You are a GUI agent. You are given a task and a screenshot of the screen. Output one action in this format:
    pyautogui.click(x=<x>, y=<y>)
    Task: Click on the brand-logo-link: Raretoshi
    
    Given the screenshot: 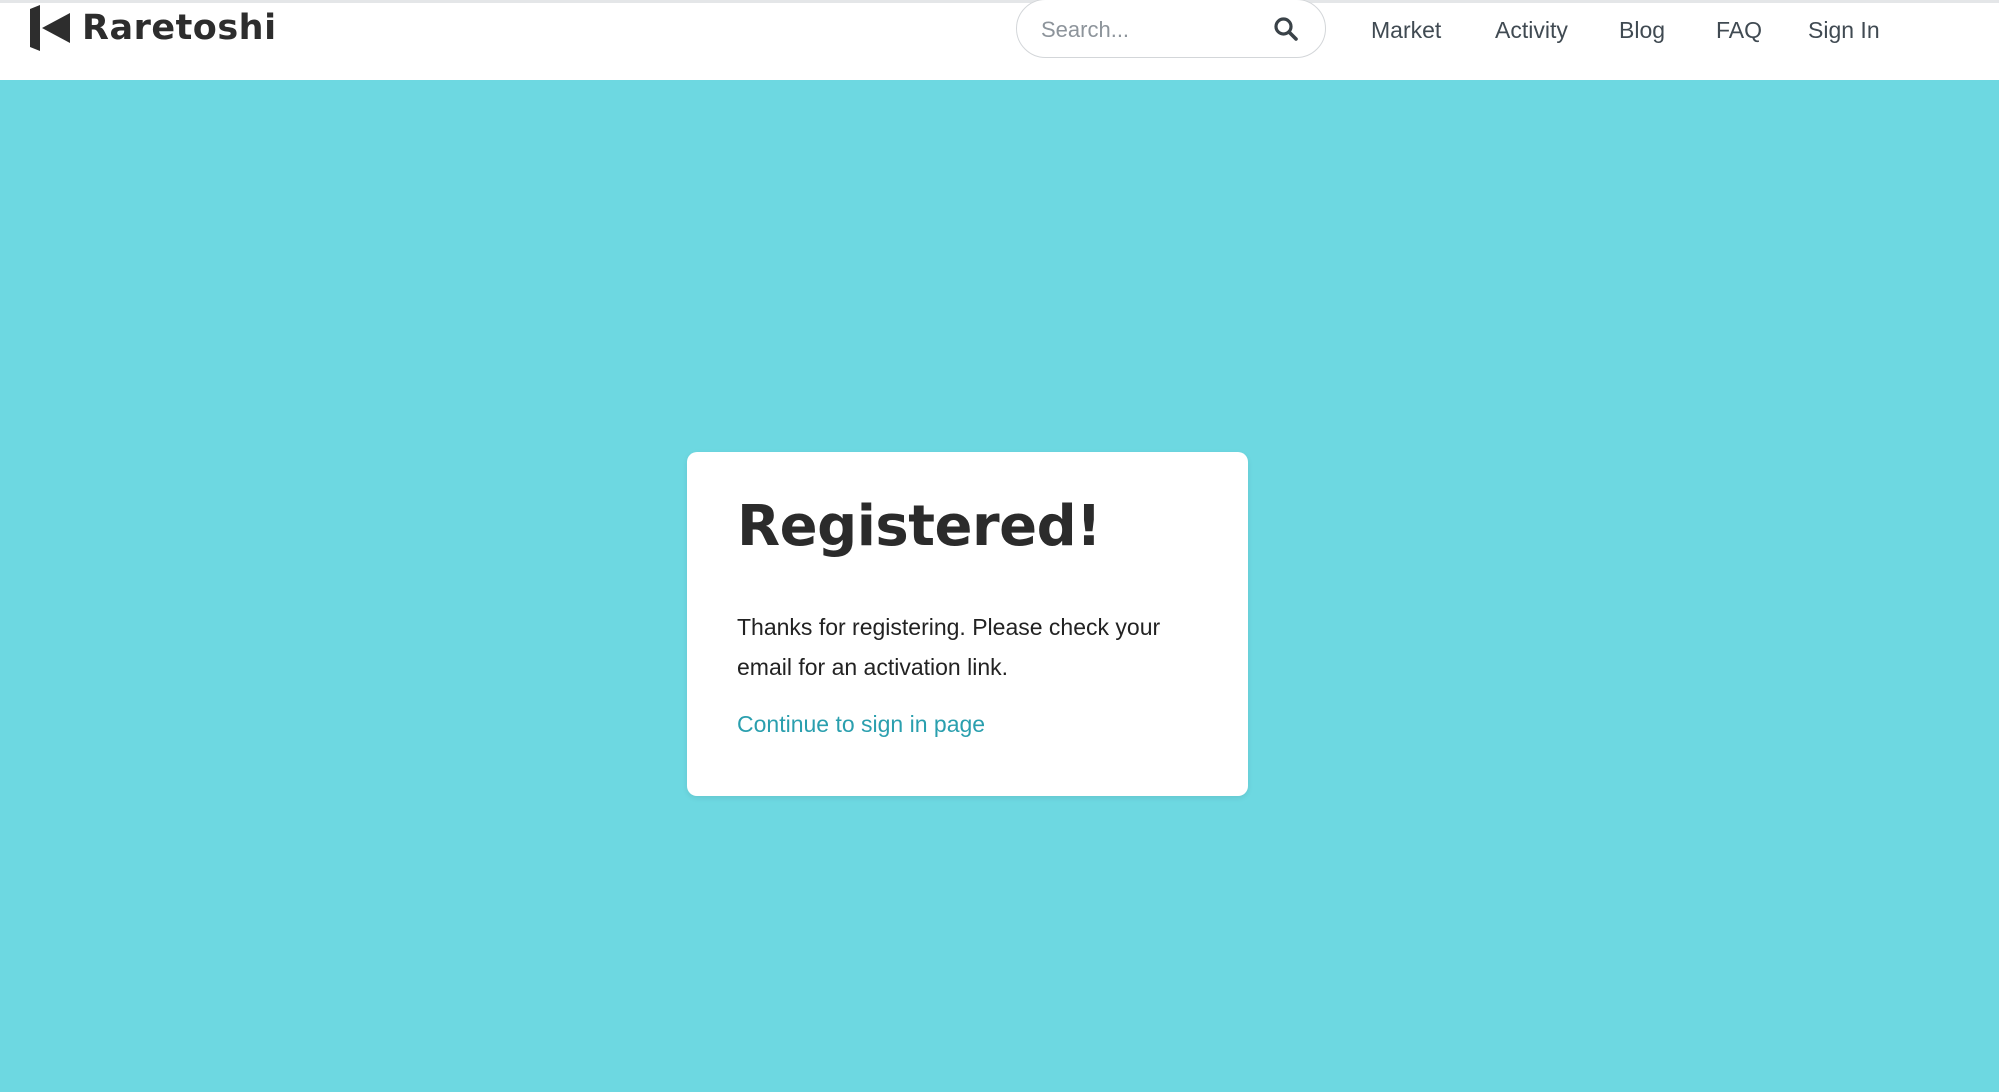 What is the action you would take?
    pyautogui.click(x=153, y=28)
    